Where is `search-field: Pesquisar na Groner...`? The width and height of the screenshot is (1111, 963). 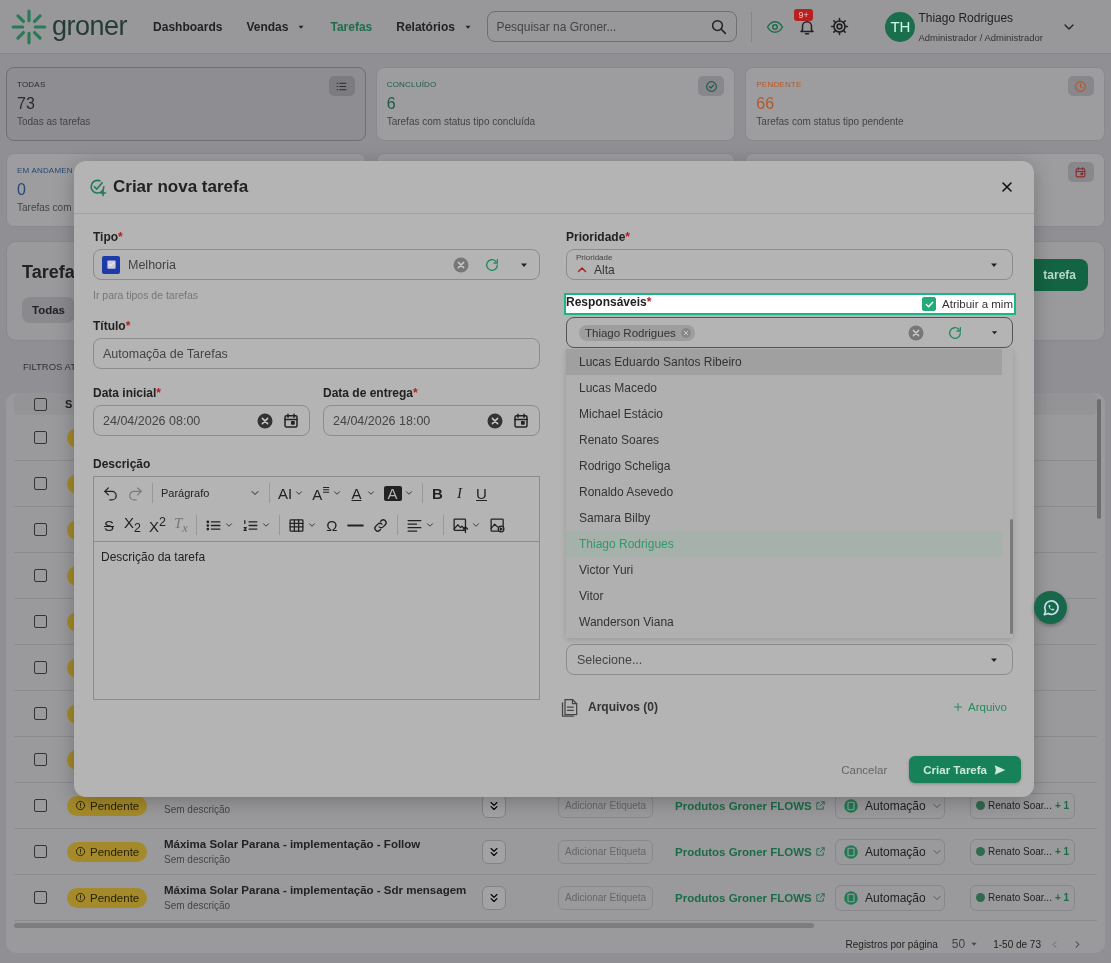
search-field: Pesquisar na Groner... is located at coordinates (612, 26).